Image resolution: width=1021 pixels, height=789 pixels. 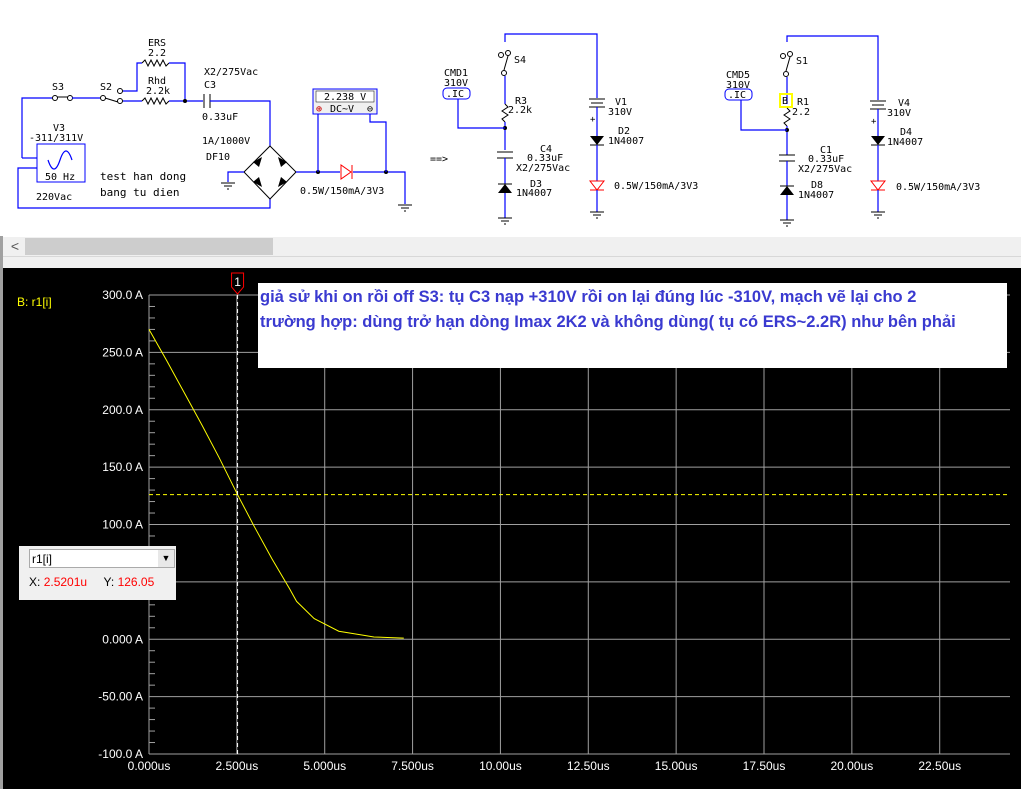 What do you see at coordinates (218, 157) in the screenshot?
I see `schematic-label: DF10` at bounding box center [218, 157].